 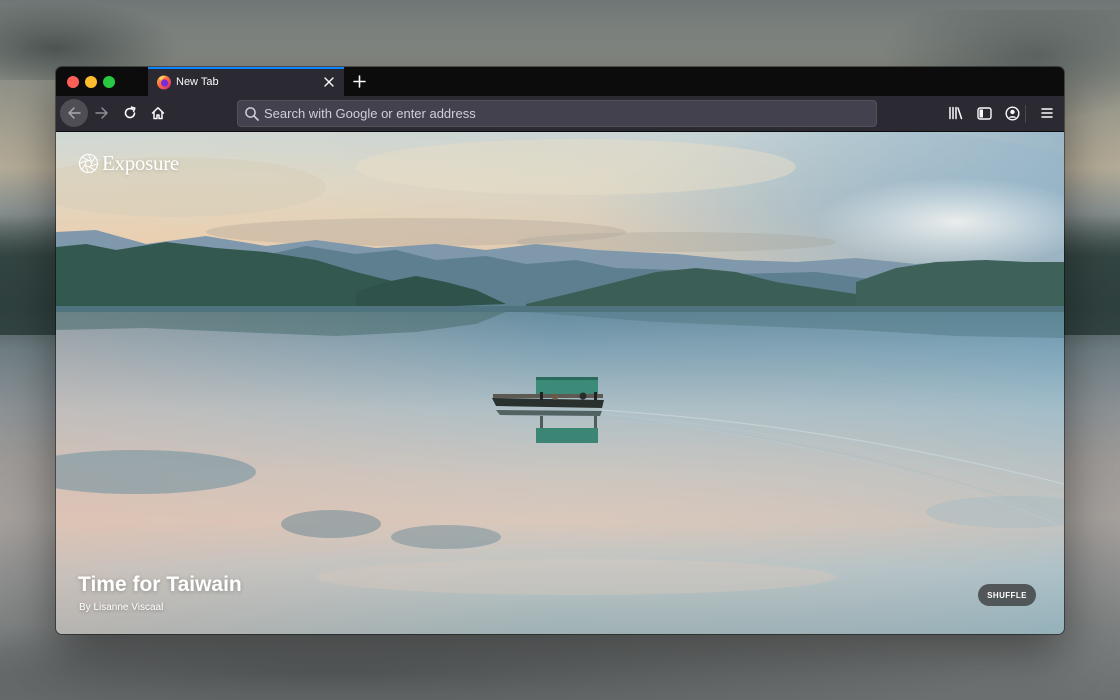 I want to click on photo-author: By Lisanne Viscaal, so click(x=121, y=607).